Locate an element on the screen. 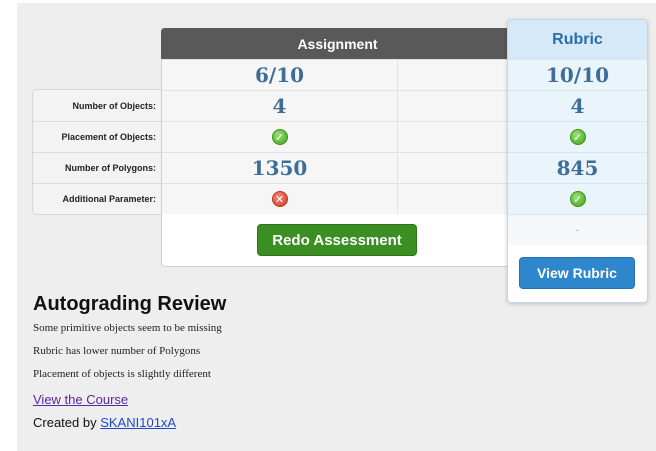  assignment-additional-row: ✕ is located at coordinates (337, 198).